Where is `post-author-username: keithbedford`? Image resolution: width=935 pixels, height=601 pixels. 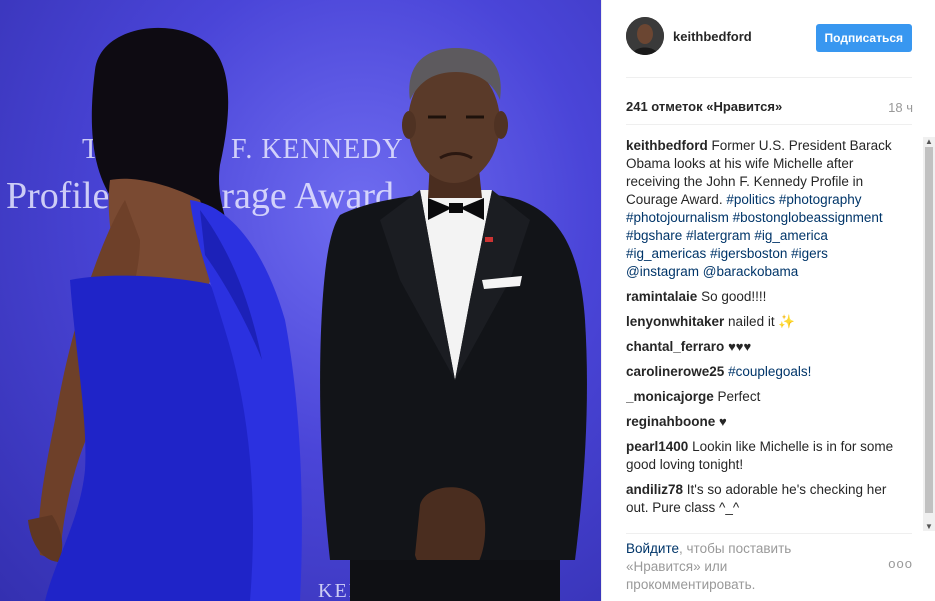
post-author-username: keithbedford is located at coordinates (712, 36).